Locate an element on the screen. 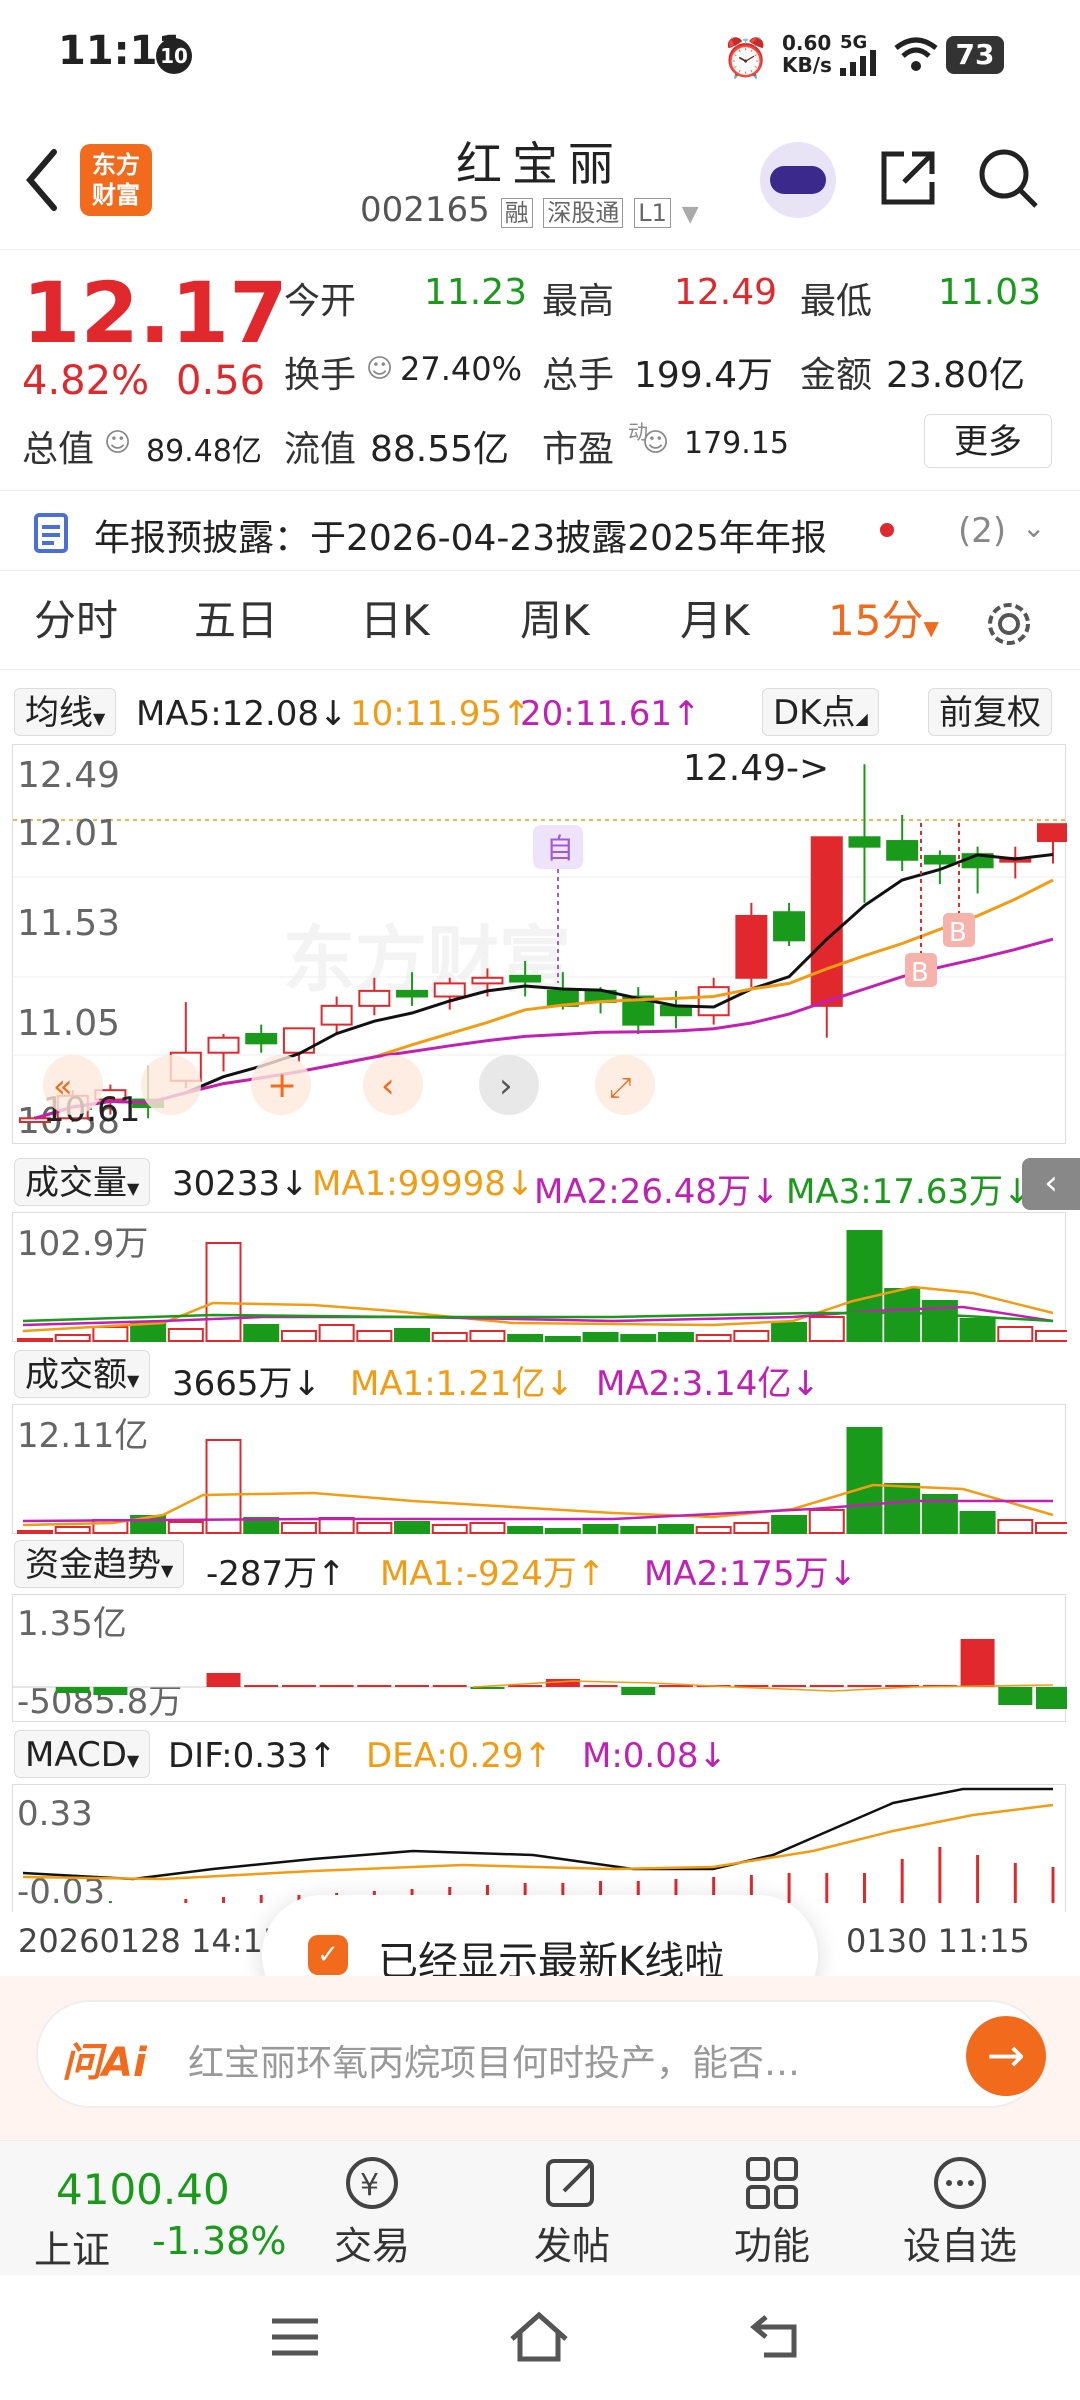 This screenshot has width=1080, height=2400. menu-icon is located at coordinates (295, 2337).